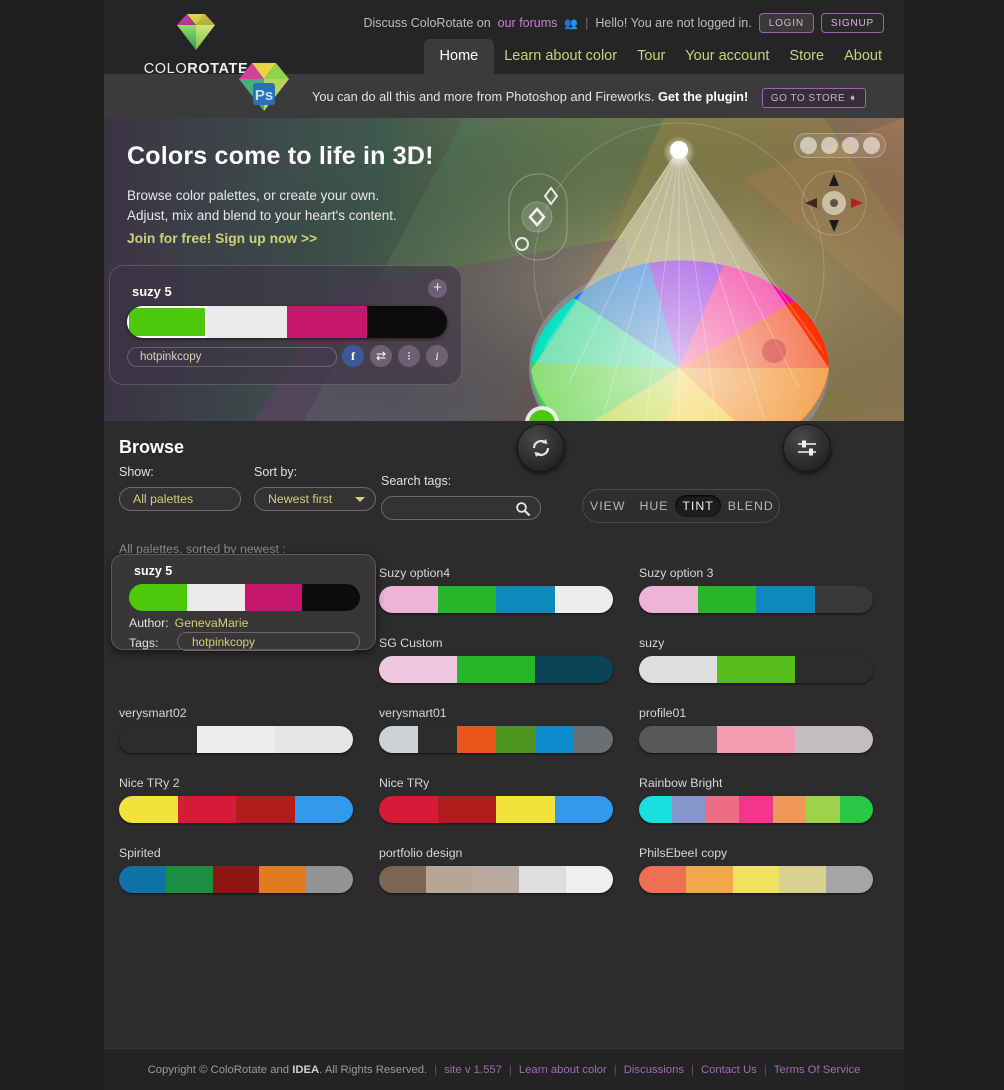 The height and width of the screenshot is (1090, 1004). I want to click on brightness-icon, so click(808, 145).